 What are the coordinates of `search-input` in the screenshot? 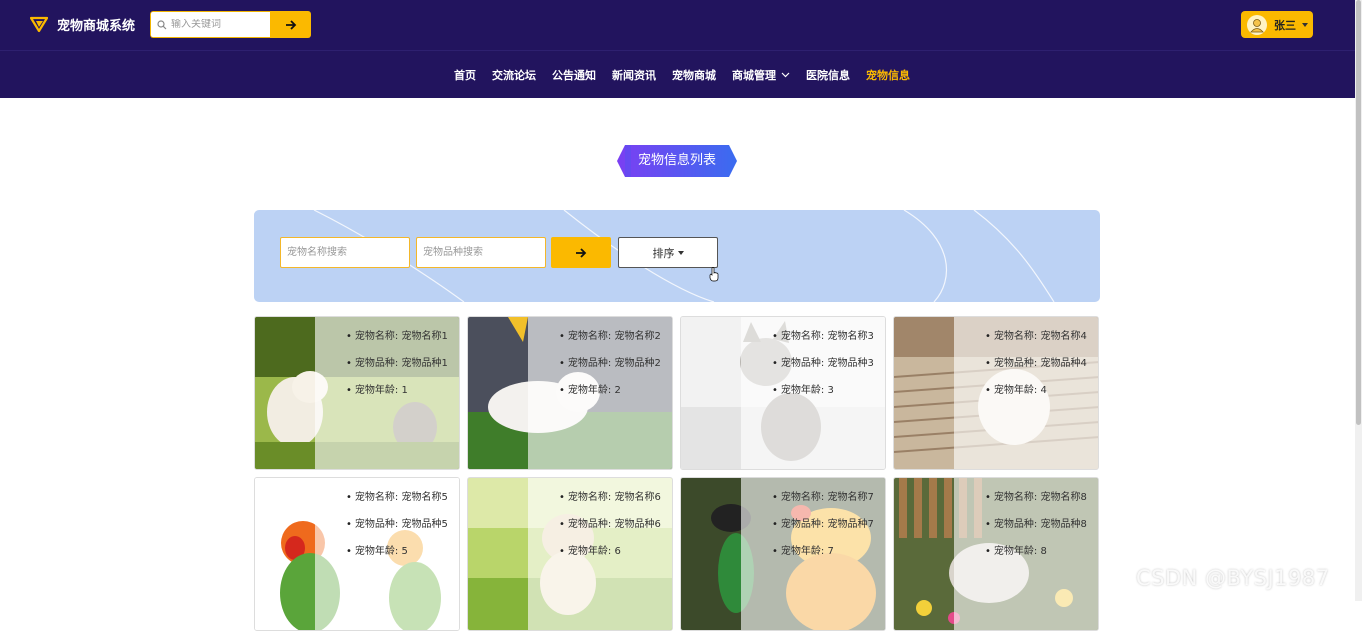 It's located at (219, 24).